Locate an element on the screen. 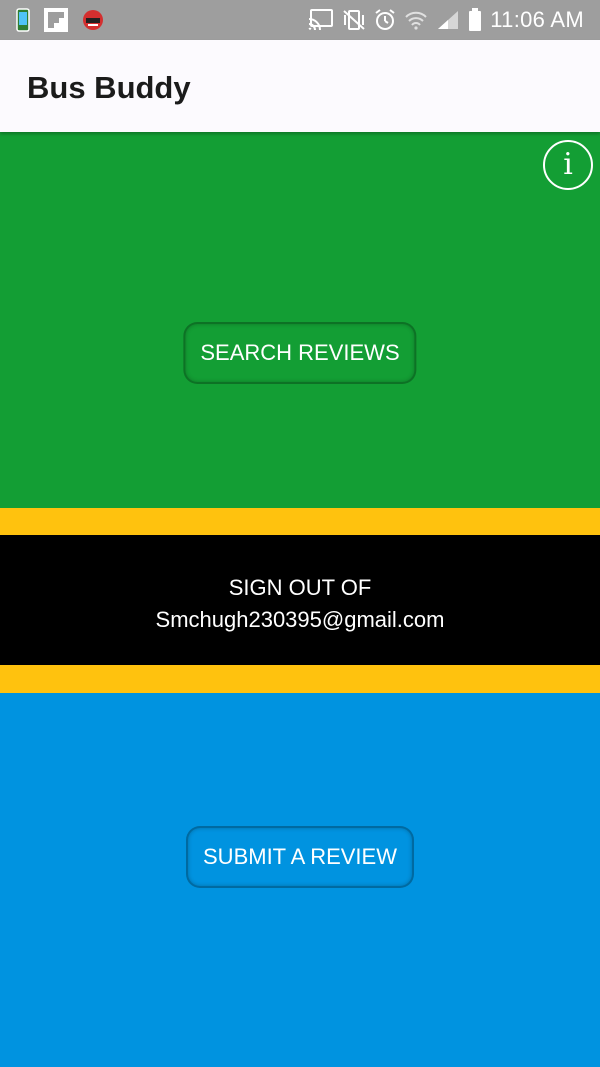 Image resolution: width=600 pixels, height=1067 pixels. sign-out-email: Smchugh230395@gmail.com is located at coordinates (300, 619).